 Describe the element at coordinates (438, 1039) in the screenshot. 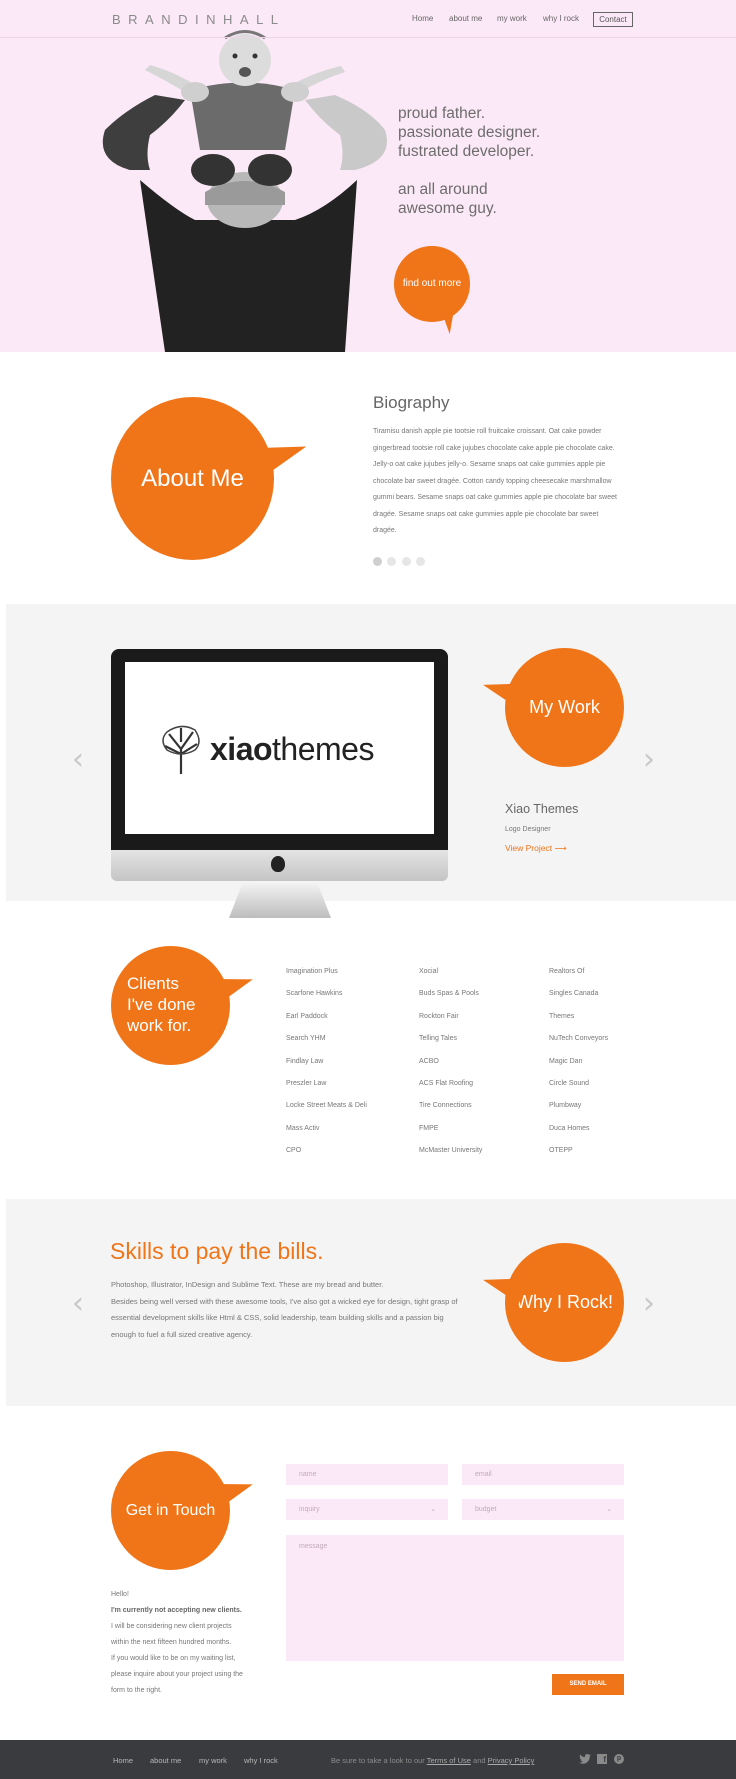

I see `client-item: Telling Tales` at that location.